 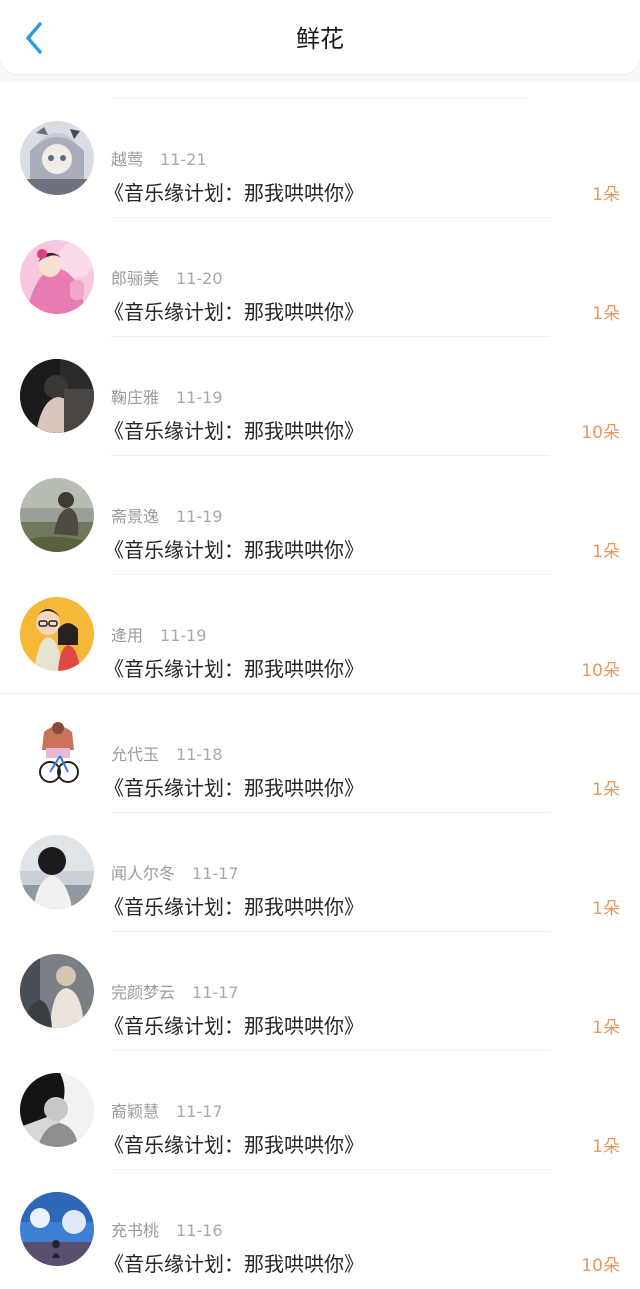 I want to click on meta-line: 越莺 11-21, so click(x=159, y=160).